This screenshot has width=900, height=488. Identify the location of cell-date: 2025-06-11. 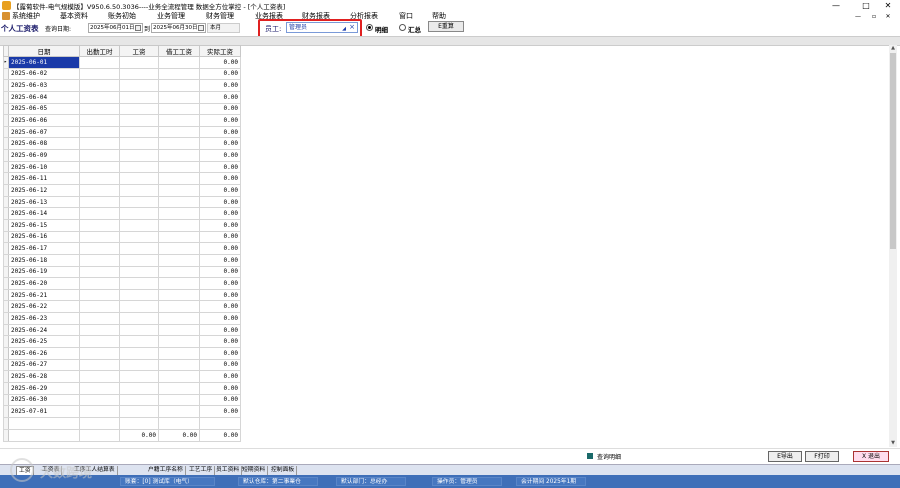
(44, 179).